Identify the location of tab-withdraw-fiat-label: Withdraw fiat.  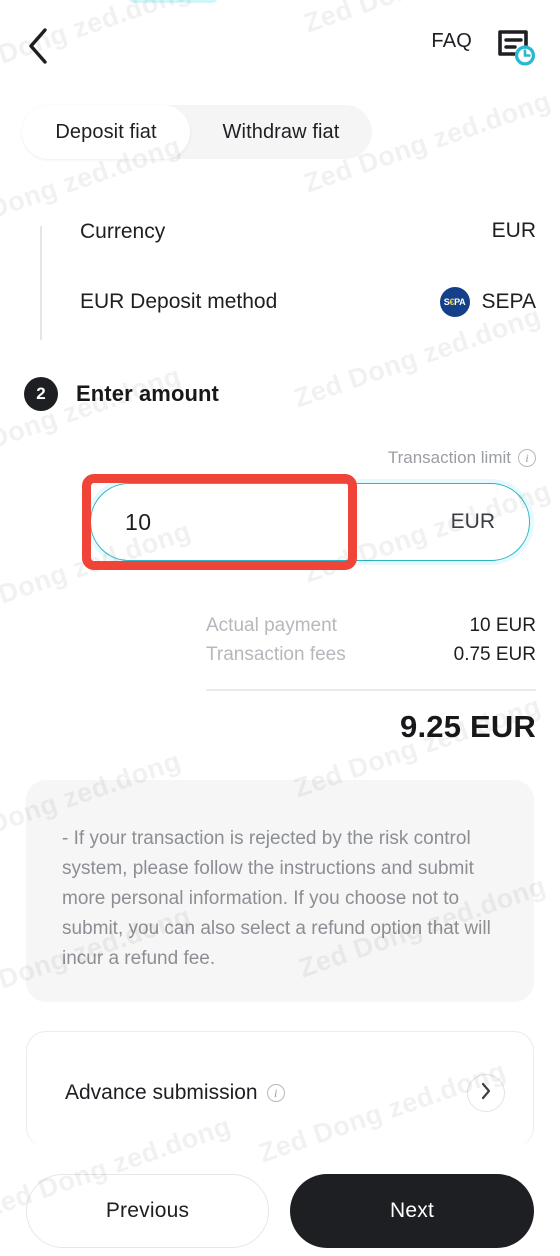
(281, 131).